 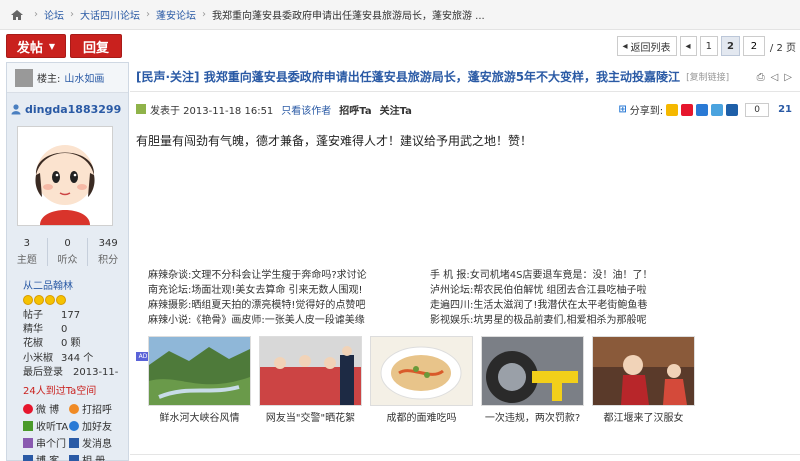 What do you see at coordinates (688, 46) in the screenshot?
I see `prev-page-button: ◂` at bounding box center [688, 46].